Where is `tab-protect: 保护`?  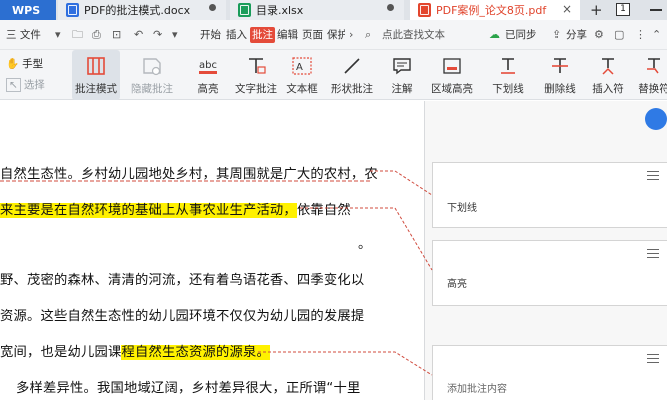
tab-protect: 保护 is located at coordinates (336, 35).